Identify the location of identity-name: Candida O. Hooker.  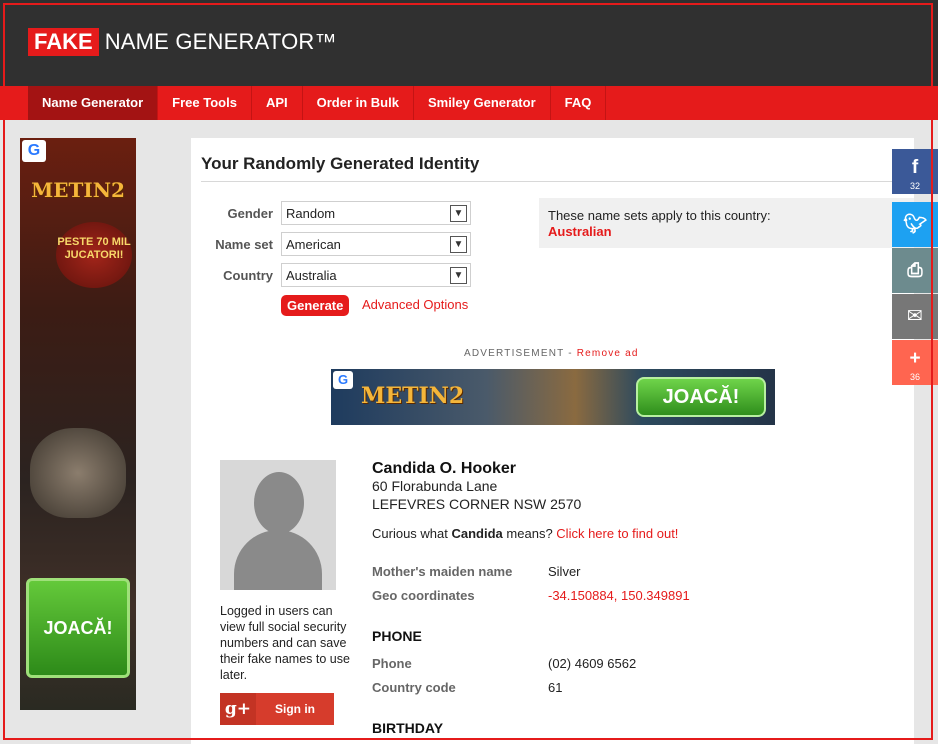
(444, 468).